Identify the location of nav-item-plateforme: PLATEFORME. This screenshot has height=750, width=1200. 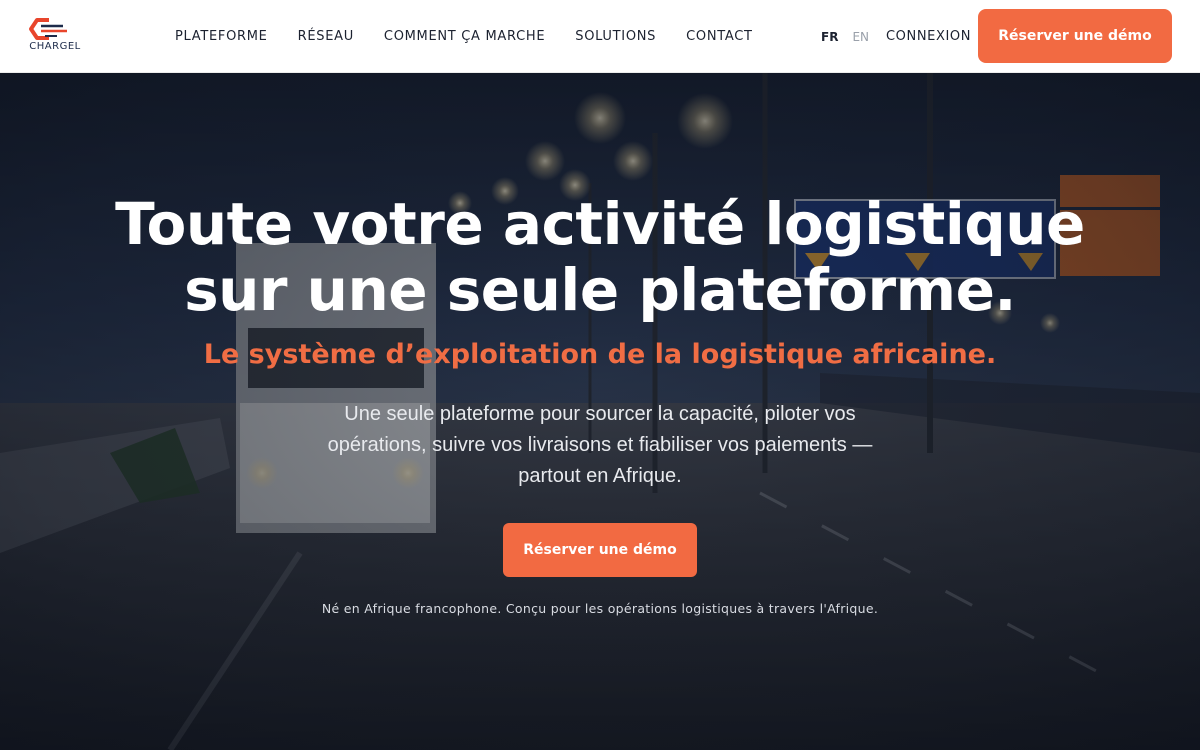
(221, 36).